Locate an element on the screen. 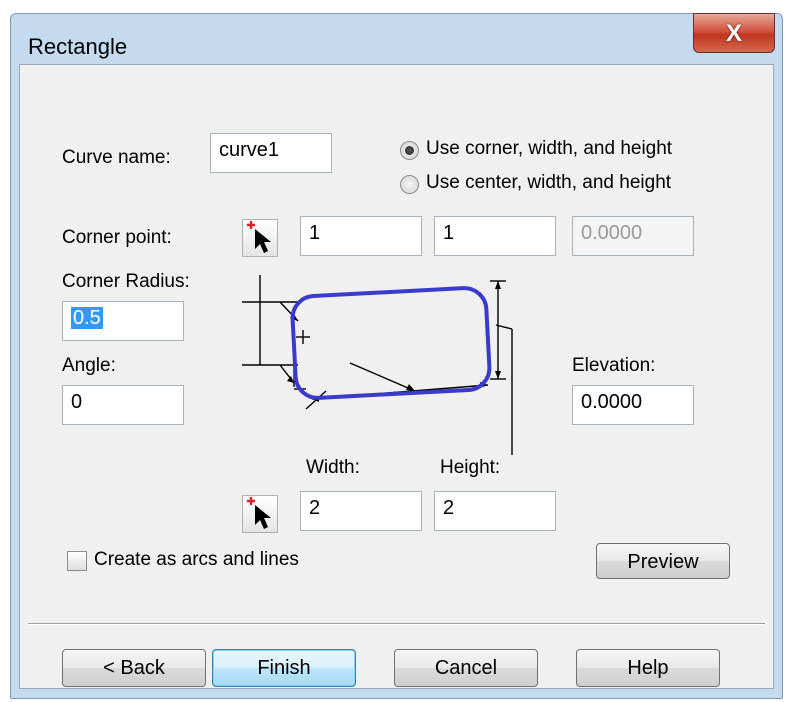 This screenshot has height=702, width=786. radio-use-corner-label: Use corner, width, and height is located at coordinates (549, 149).